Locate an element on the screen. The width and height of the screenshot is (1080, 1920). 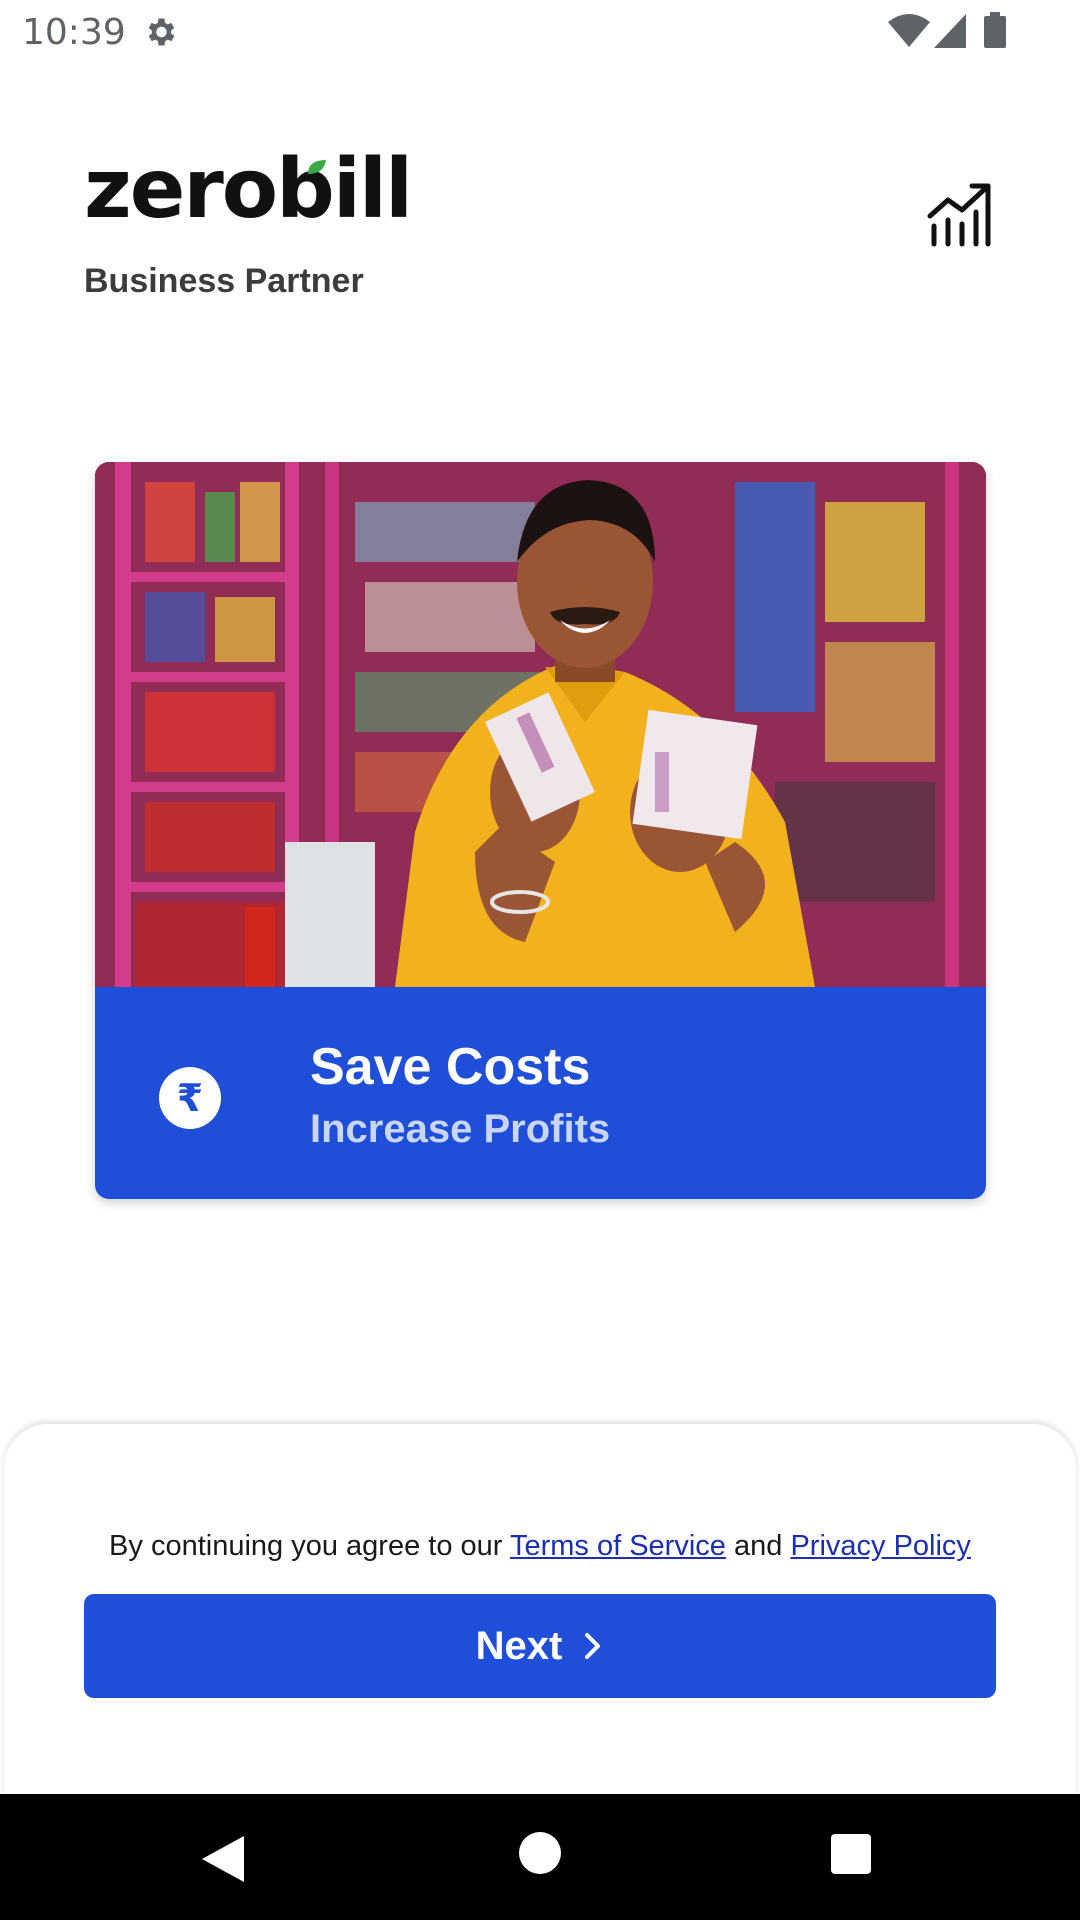
recents-icon is located at coordinates (851, 1854).